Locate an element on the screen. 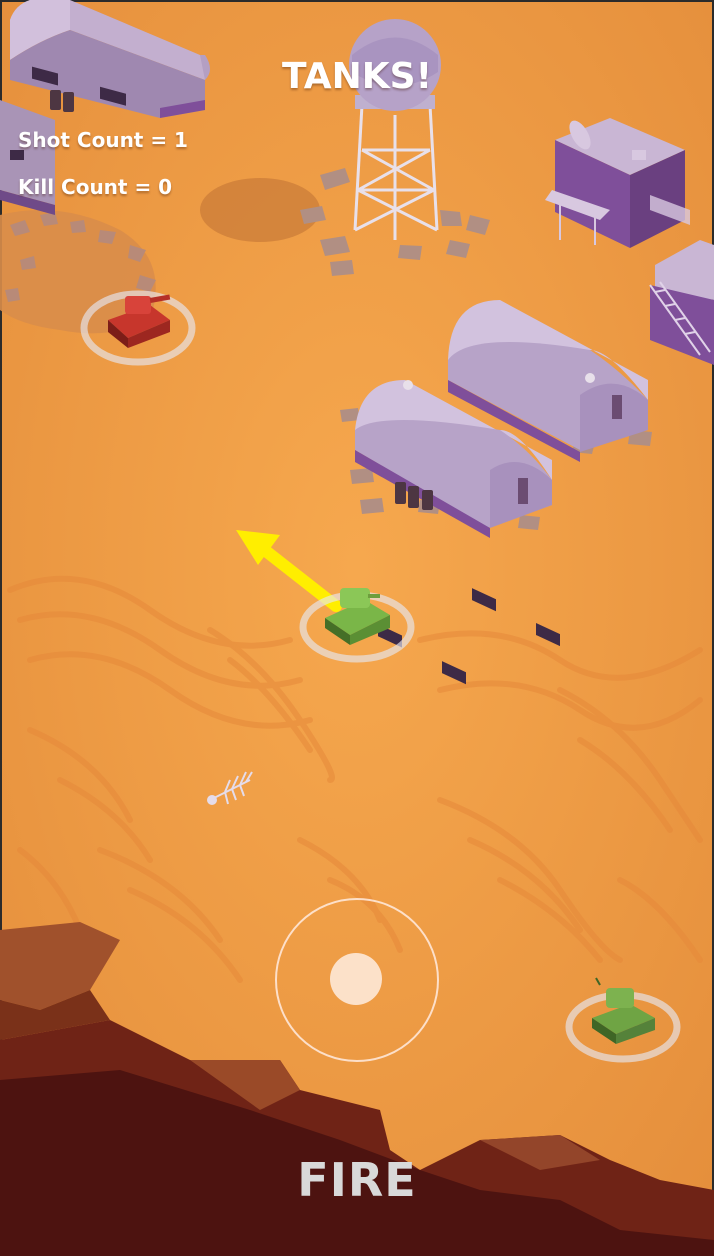  fire-button: FIRE is located at coordinates (357, 1180).